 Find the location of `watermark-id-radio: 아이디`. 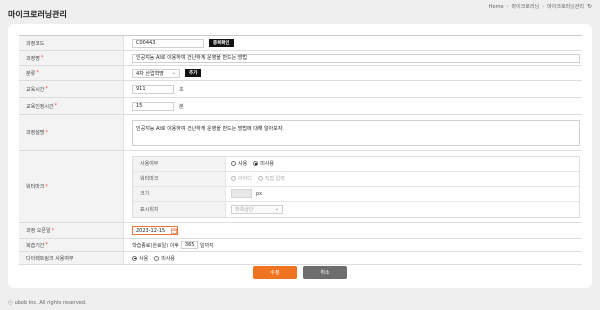

watermark-id-radio: 아이디 is located at coordinates (241, 178).